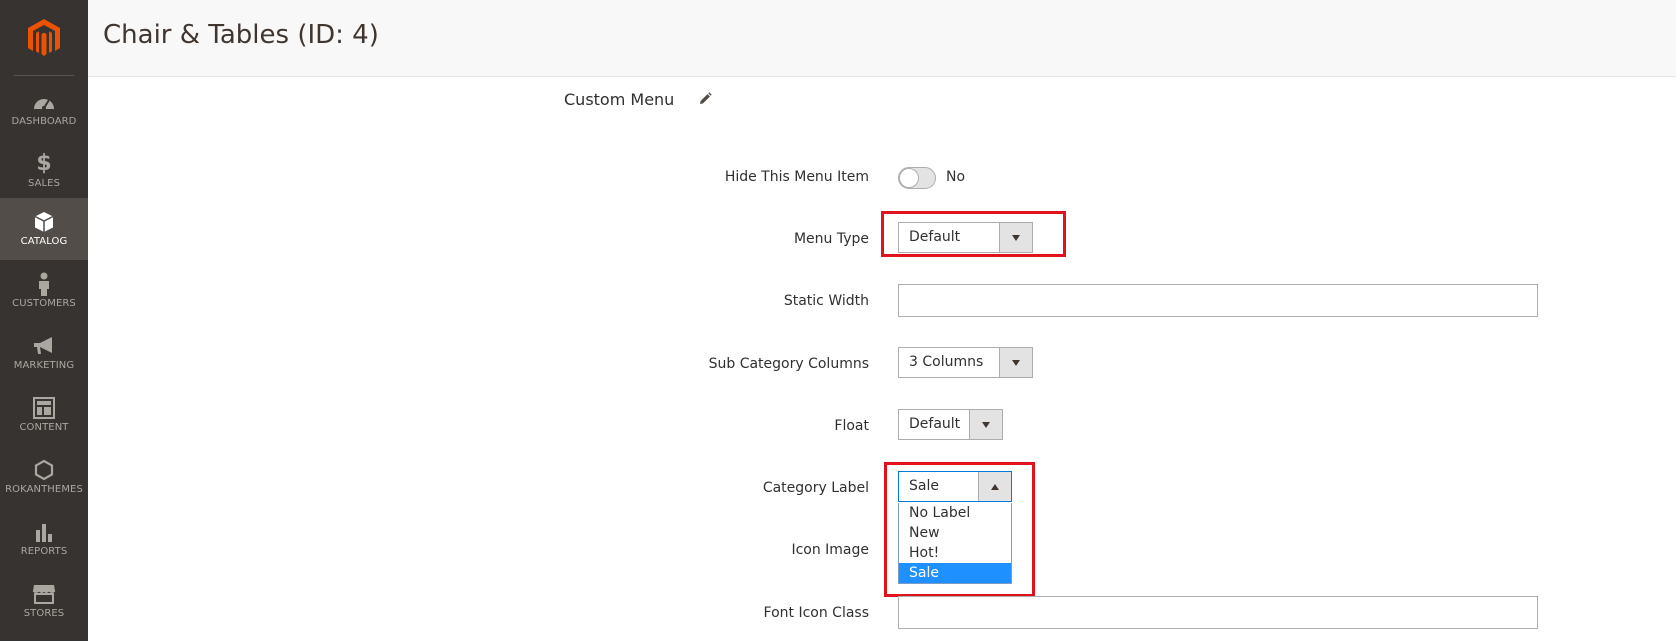 This screenshot has height=641, width=1676. Describe the element at coordinates (44, 303) in the screenshot. I see `sidebar-item-label: CUSTOMERS` at that location.